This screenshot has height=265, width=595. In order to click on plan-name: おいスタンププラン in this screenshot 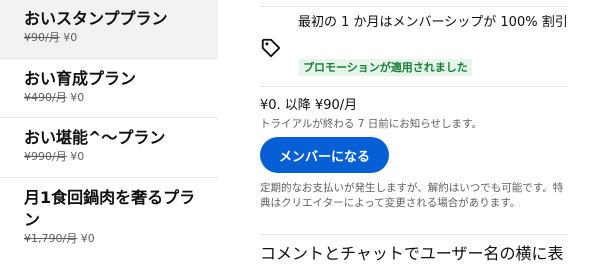, I will do `click(96, 18)`.